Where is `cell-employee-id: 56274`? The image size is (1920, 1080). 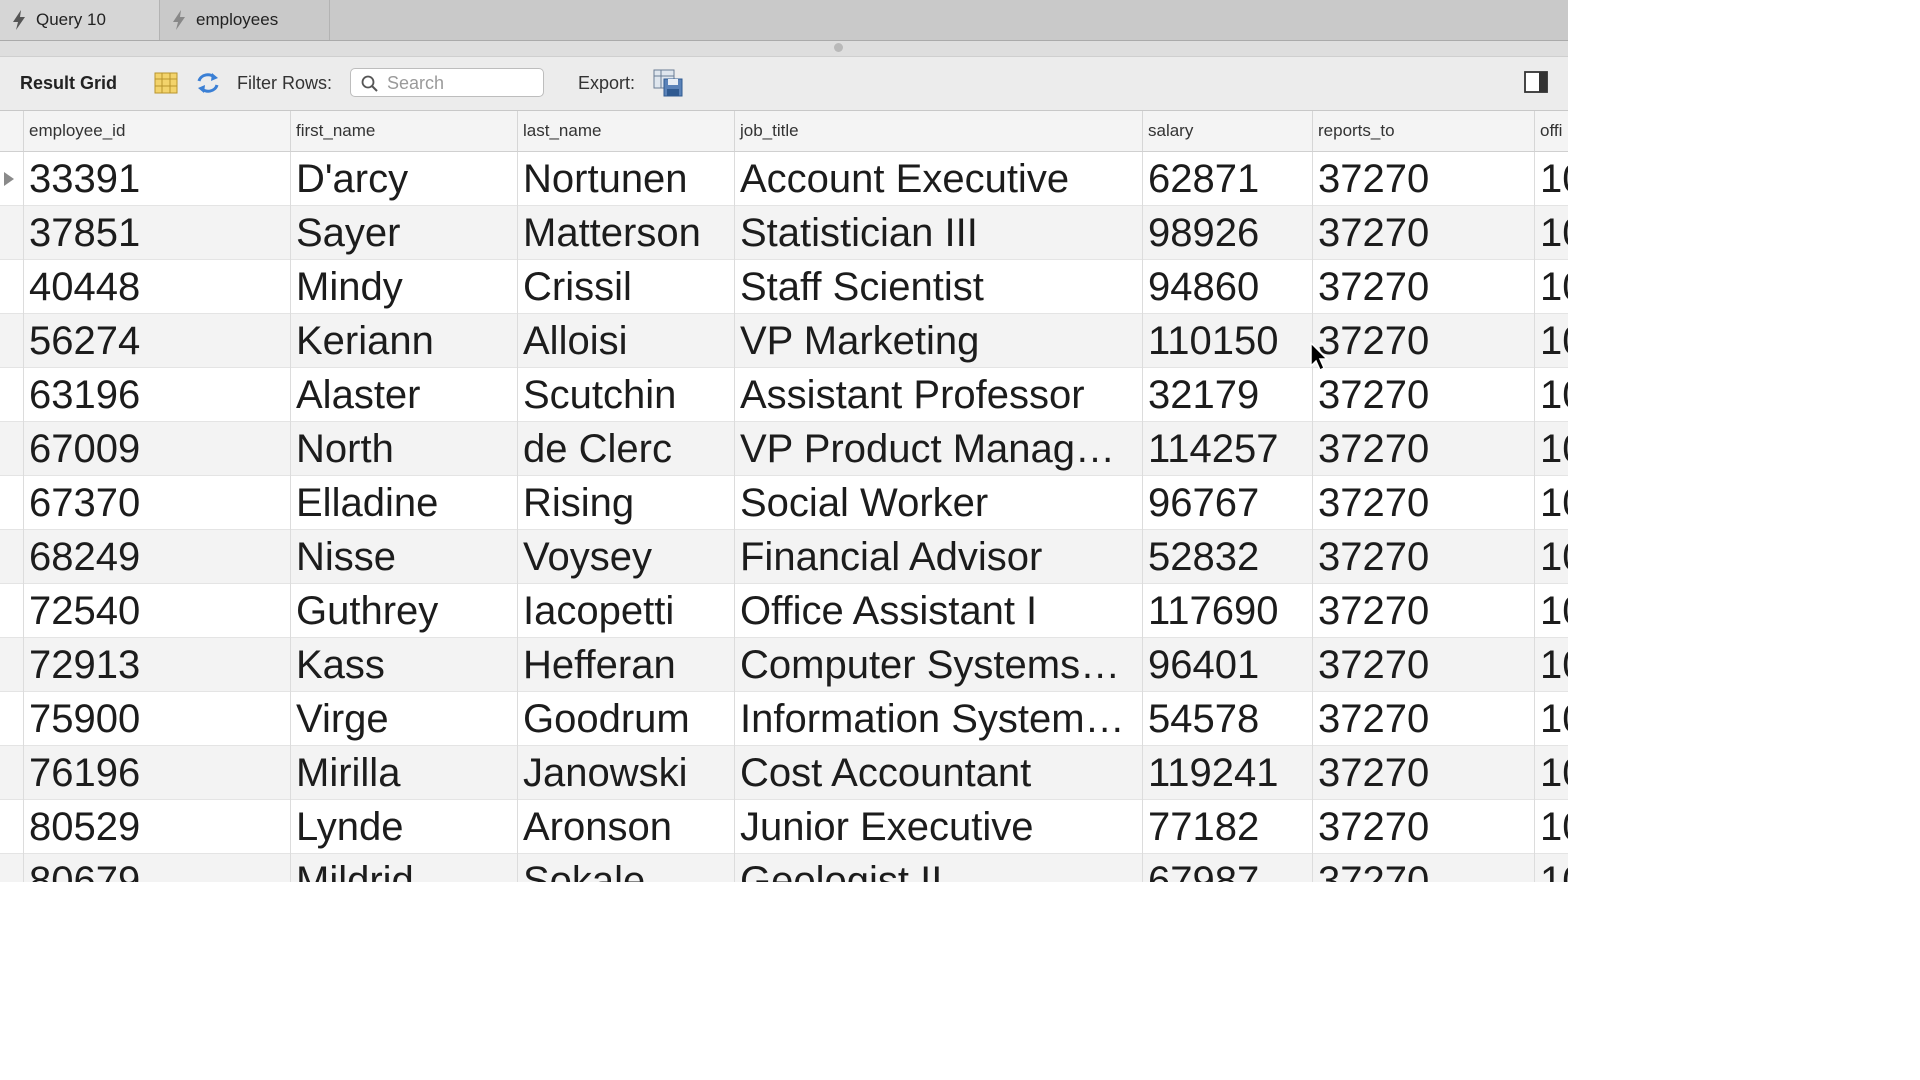
cell-employee-id: 56274 is located at coordinates (156, 341).